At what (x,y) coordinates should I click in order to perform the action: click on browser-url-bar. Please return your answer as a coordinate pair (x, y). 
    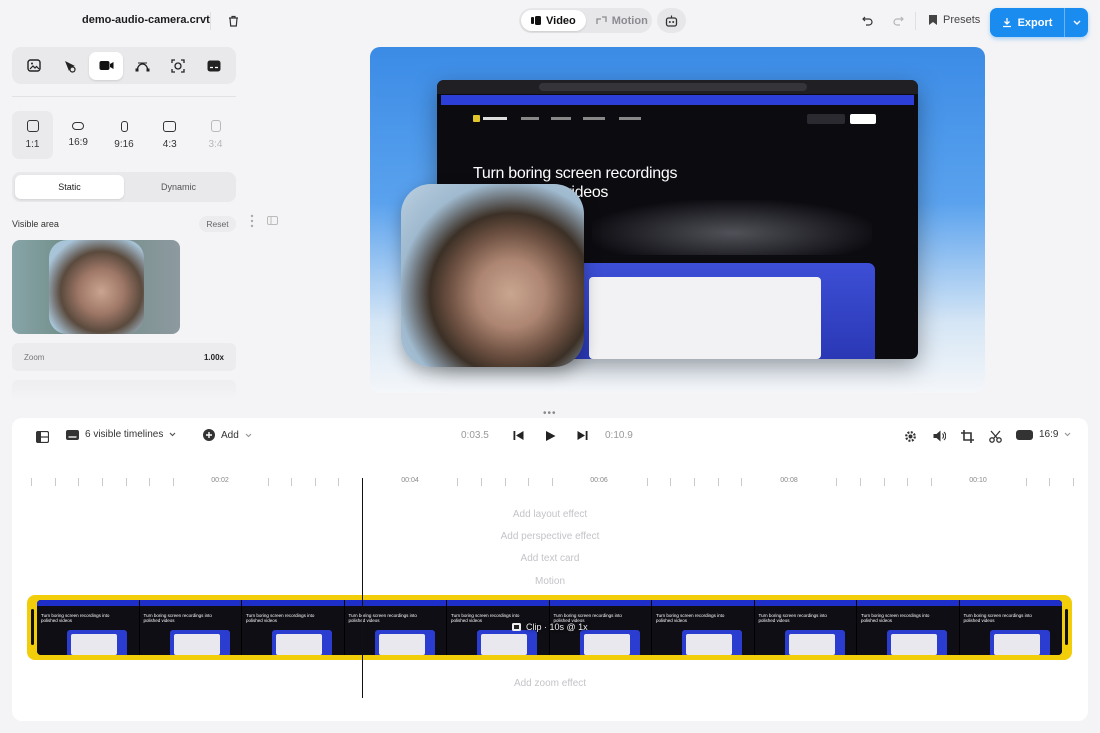
    Looking at the image, I should click on (673, 87).